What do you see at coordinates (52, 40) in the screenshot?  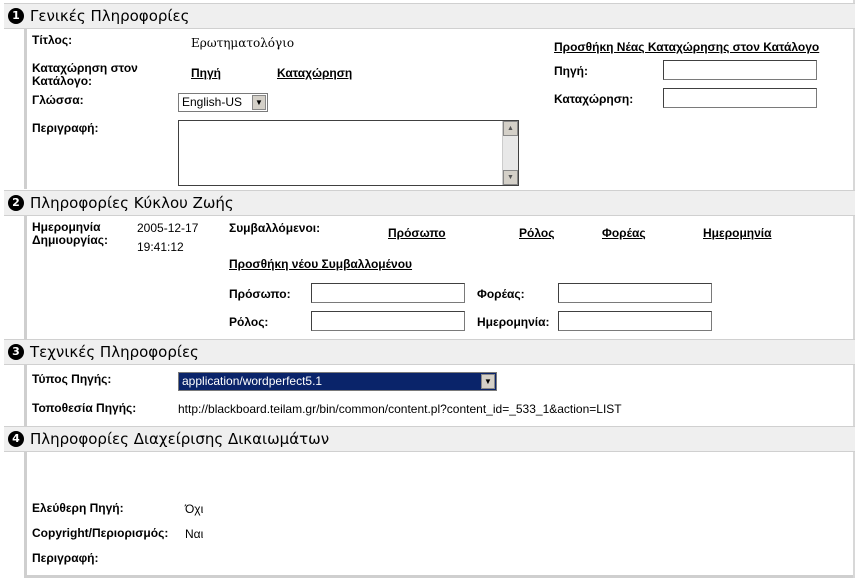 I see `title-label: Τίτλος:` at bounding box center [52, 40].